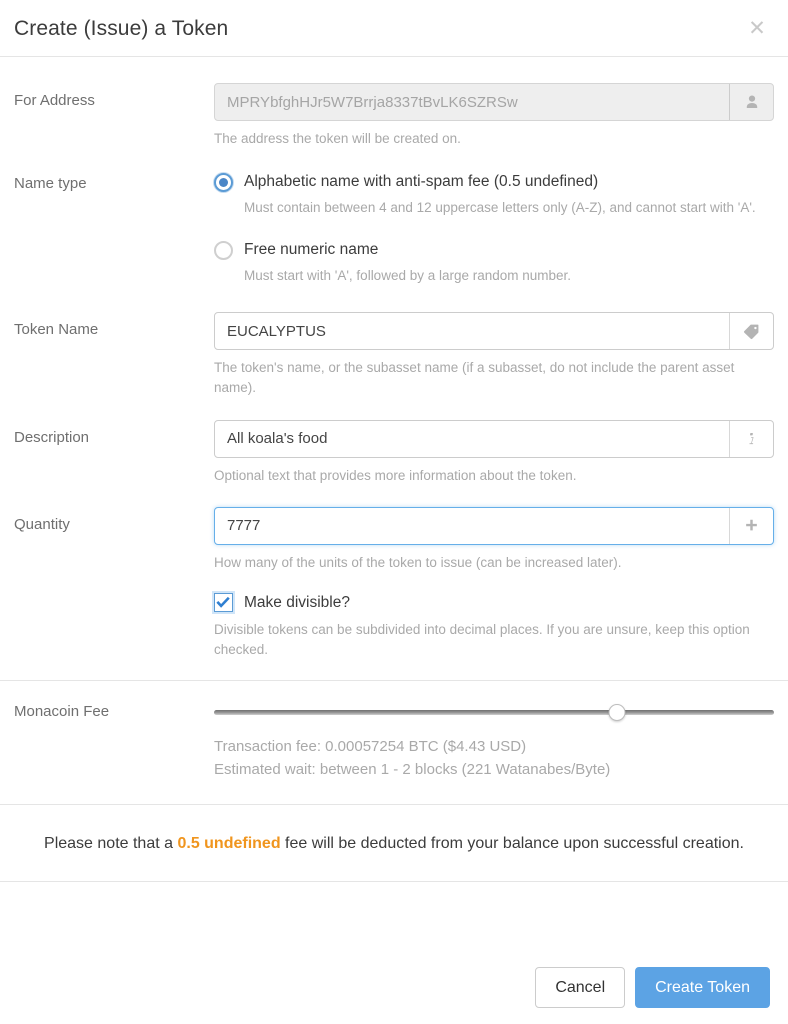  Describe the element at coordinates (494, 603) in the screenshot. I see `divisible-checkbox-row: Make divisible?` at that location.